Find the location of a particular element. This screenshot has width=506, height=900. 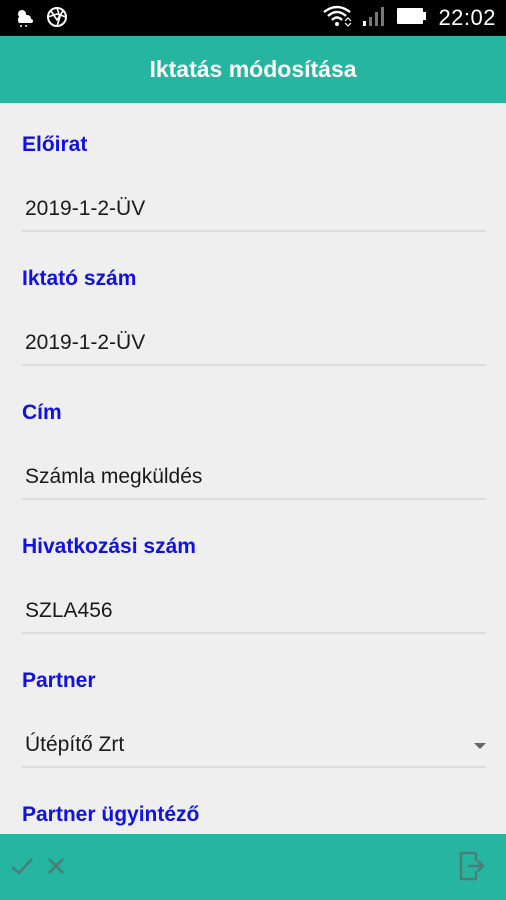

preliminary-input: 2019-1-2-ÜV is located at coordinates (85, 209).